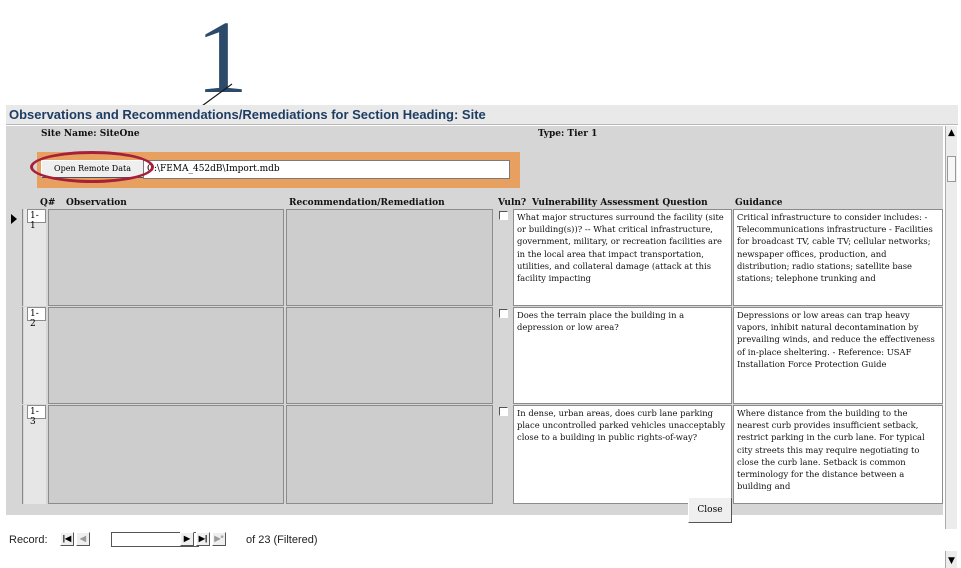  What do you see at coordinates (282, 540) in the screenshot?
I see `record-count: of 23 (Filtered)` at bounding box center [282, 540].